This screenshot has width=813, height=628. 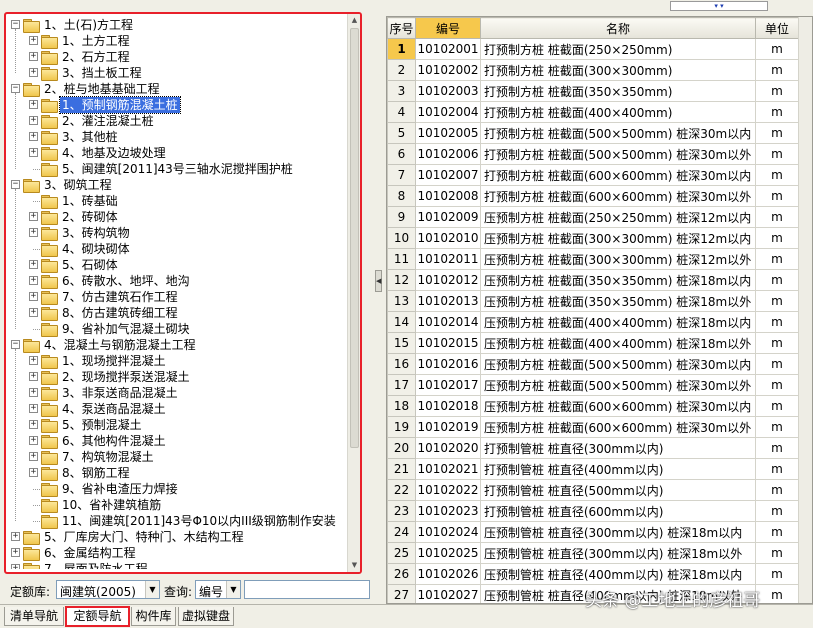 What do you see at coordinates (177, 521) in the screenshot?
I see `tree-section-node: 11、闽建筑[2011]43号Φ10以内III级钢筋制作安装` at bounding box center [177, 521].